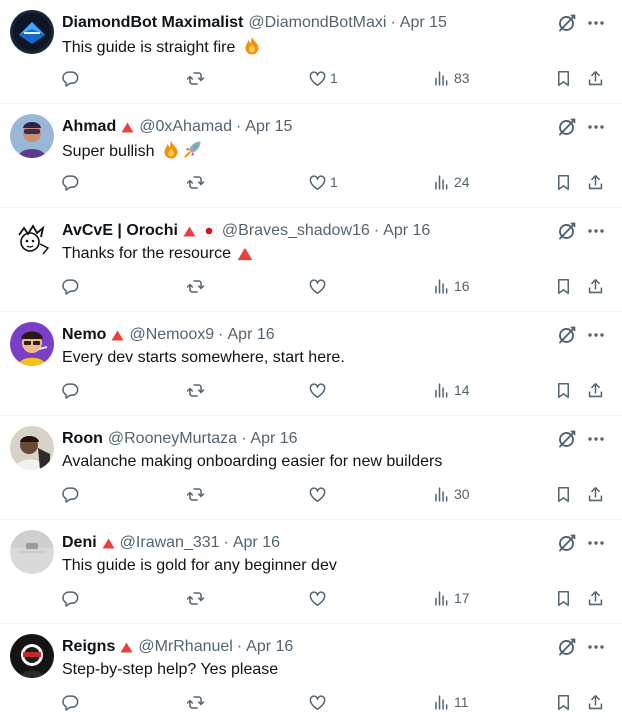 The height and width of the screenshot is (728, 622). I want to click on user-handle: @0xAhamad, so click(185, 127).